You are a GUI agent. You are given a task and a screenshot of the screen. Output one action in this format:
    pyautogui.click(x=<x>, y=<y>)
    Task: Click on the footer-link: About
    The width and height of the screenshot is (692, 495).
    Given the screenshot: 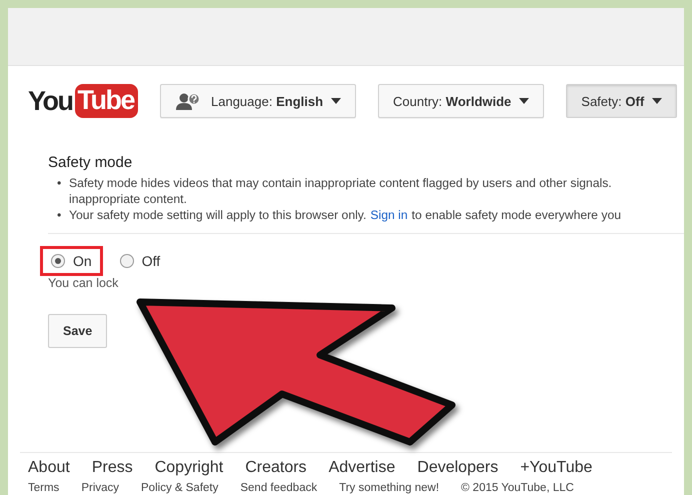 What is the action you would take?
    pyautogui.click(x=49, y=468)
    